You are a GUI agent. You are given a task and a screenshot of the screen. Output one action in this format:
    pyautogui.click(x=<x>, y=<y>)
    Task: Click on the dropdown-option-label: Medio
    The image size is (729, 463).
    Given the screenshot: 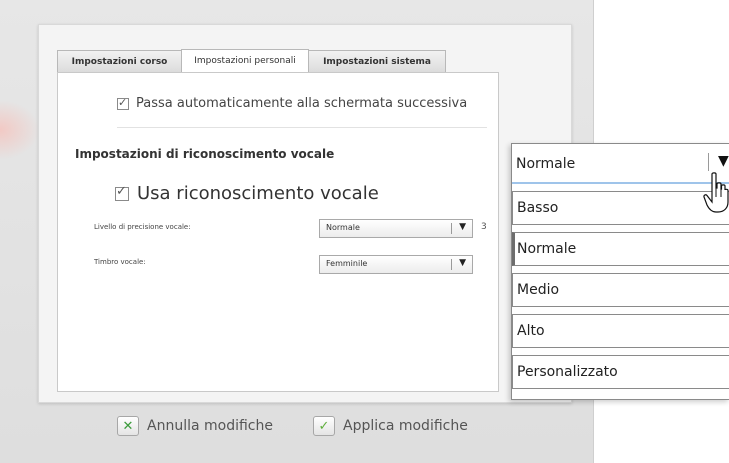 What is the action you would take?
    pyautogui.click(x=538, y=290)
    